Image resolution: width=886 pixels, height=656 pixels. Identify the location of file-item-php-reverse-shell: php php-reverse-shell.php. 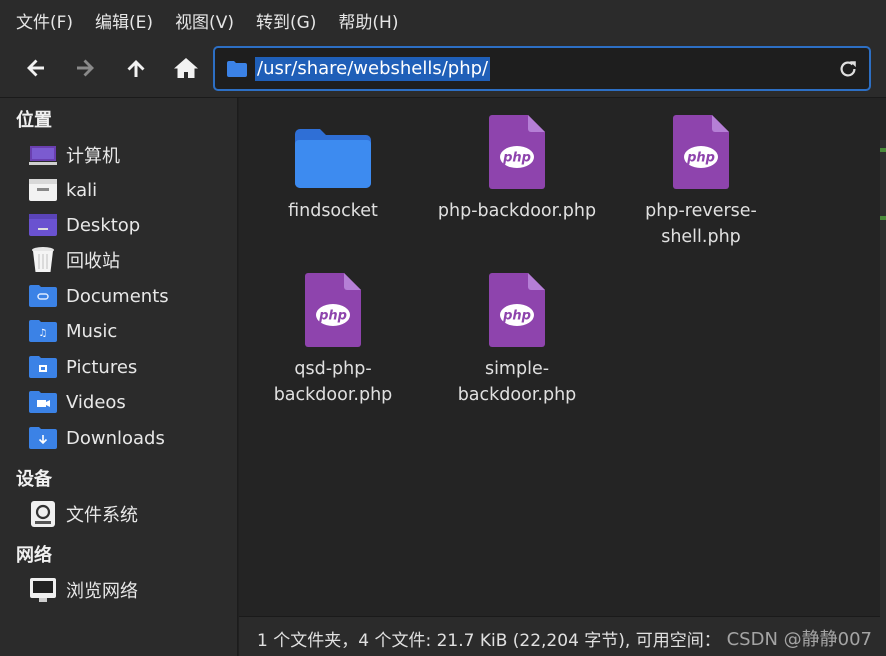
(701, 180).